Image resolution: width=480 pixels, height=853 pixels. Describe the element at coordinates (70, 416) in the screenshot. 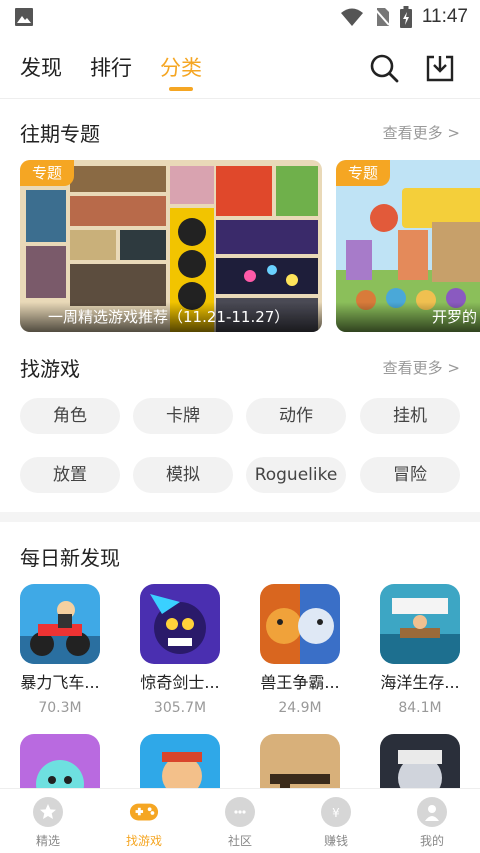

I see `genre-chip-role: 角色` at that location.